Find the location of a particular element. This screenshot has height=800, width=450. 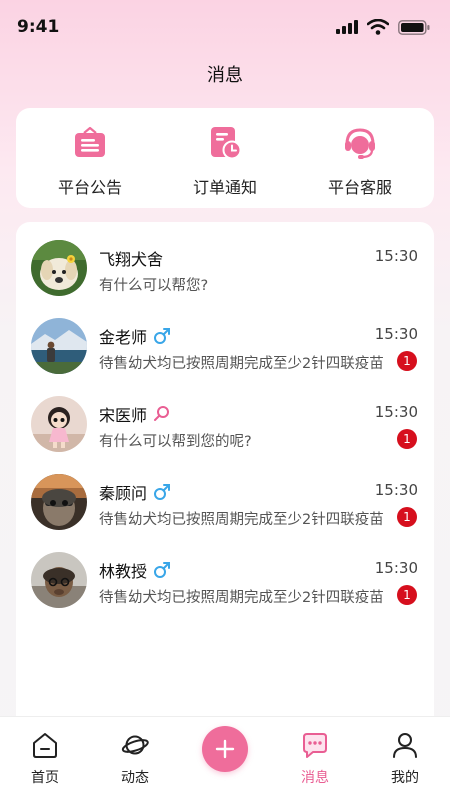

quick-action-label: 平台客服 is located at coordinates (359, 187).